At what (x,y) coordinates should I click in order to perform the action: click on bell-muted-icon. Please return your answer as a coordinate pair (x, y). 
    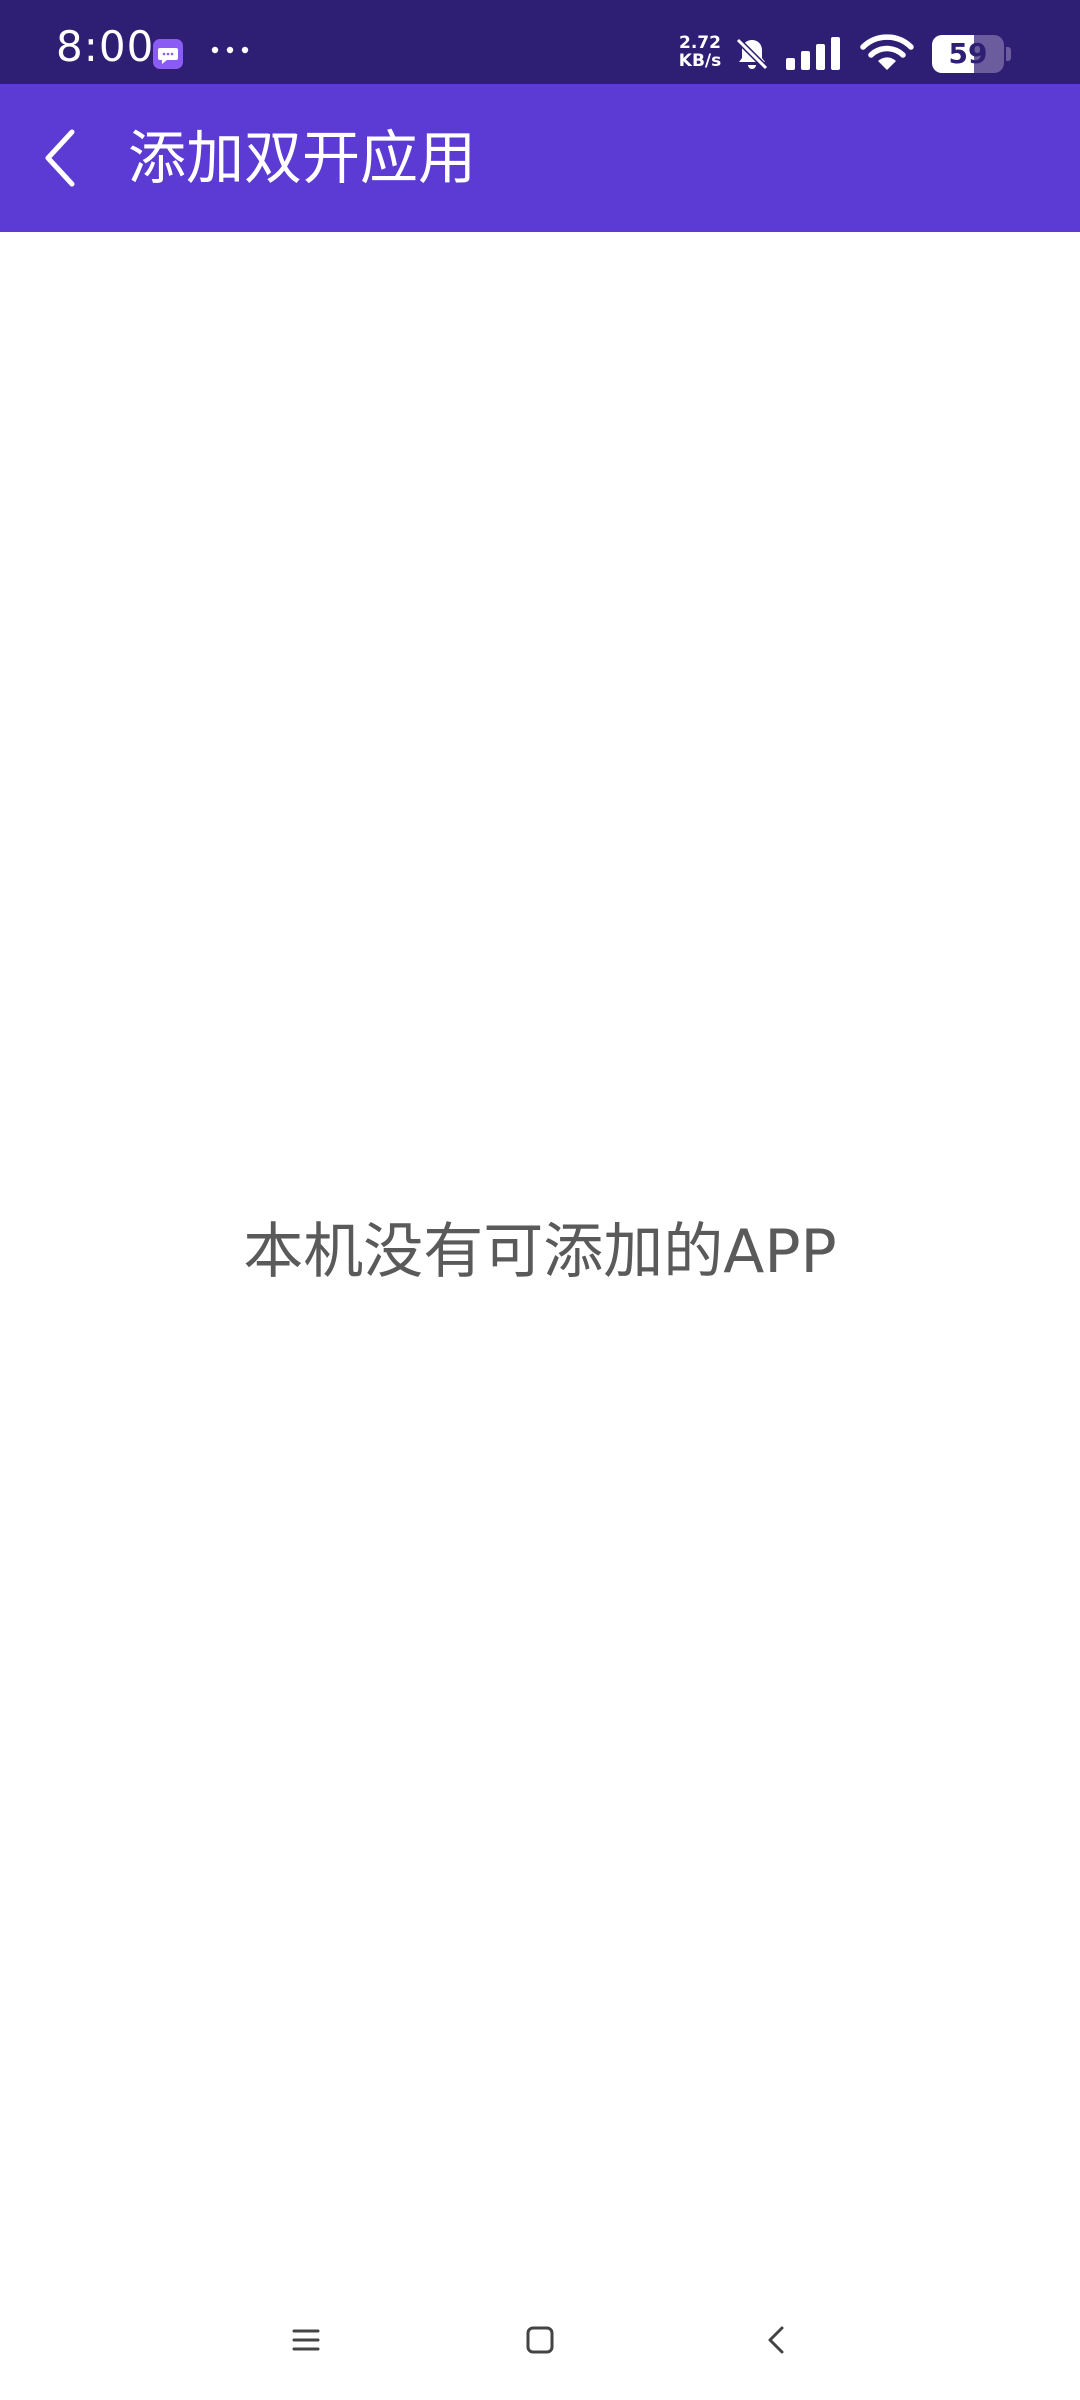
    Looking at the image, I should click on (752, 54).